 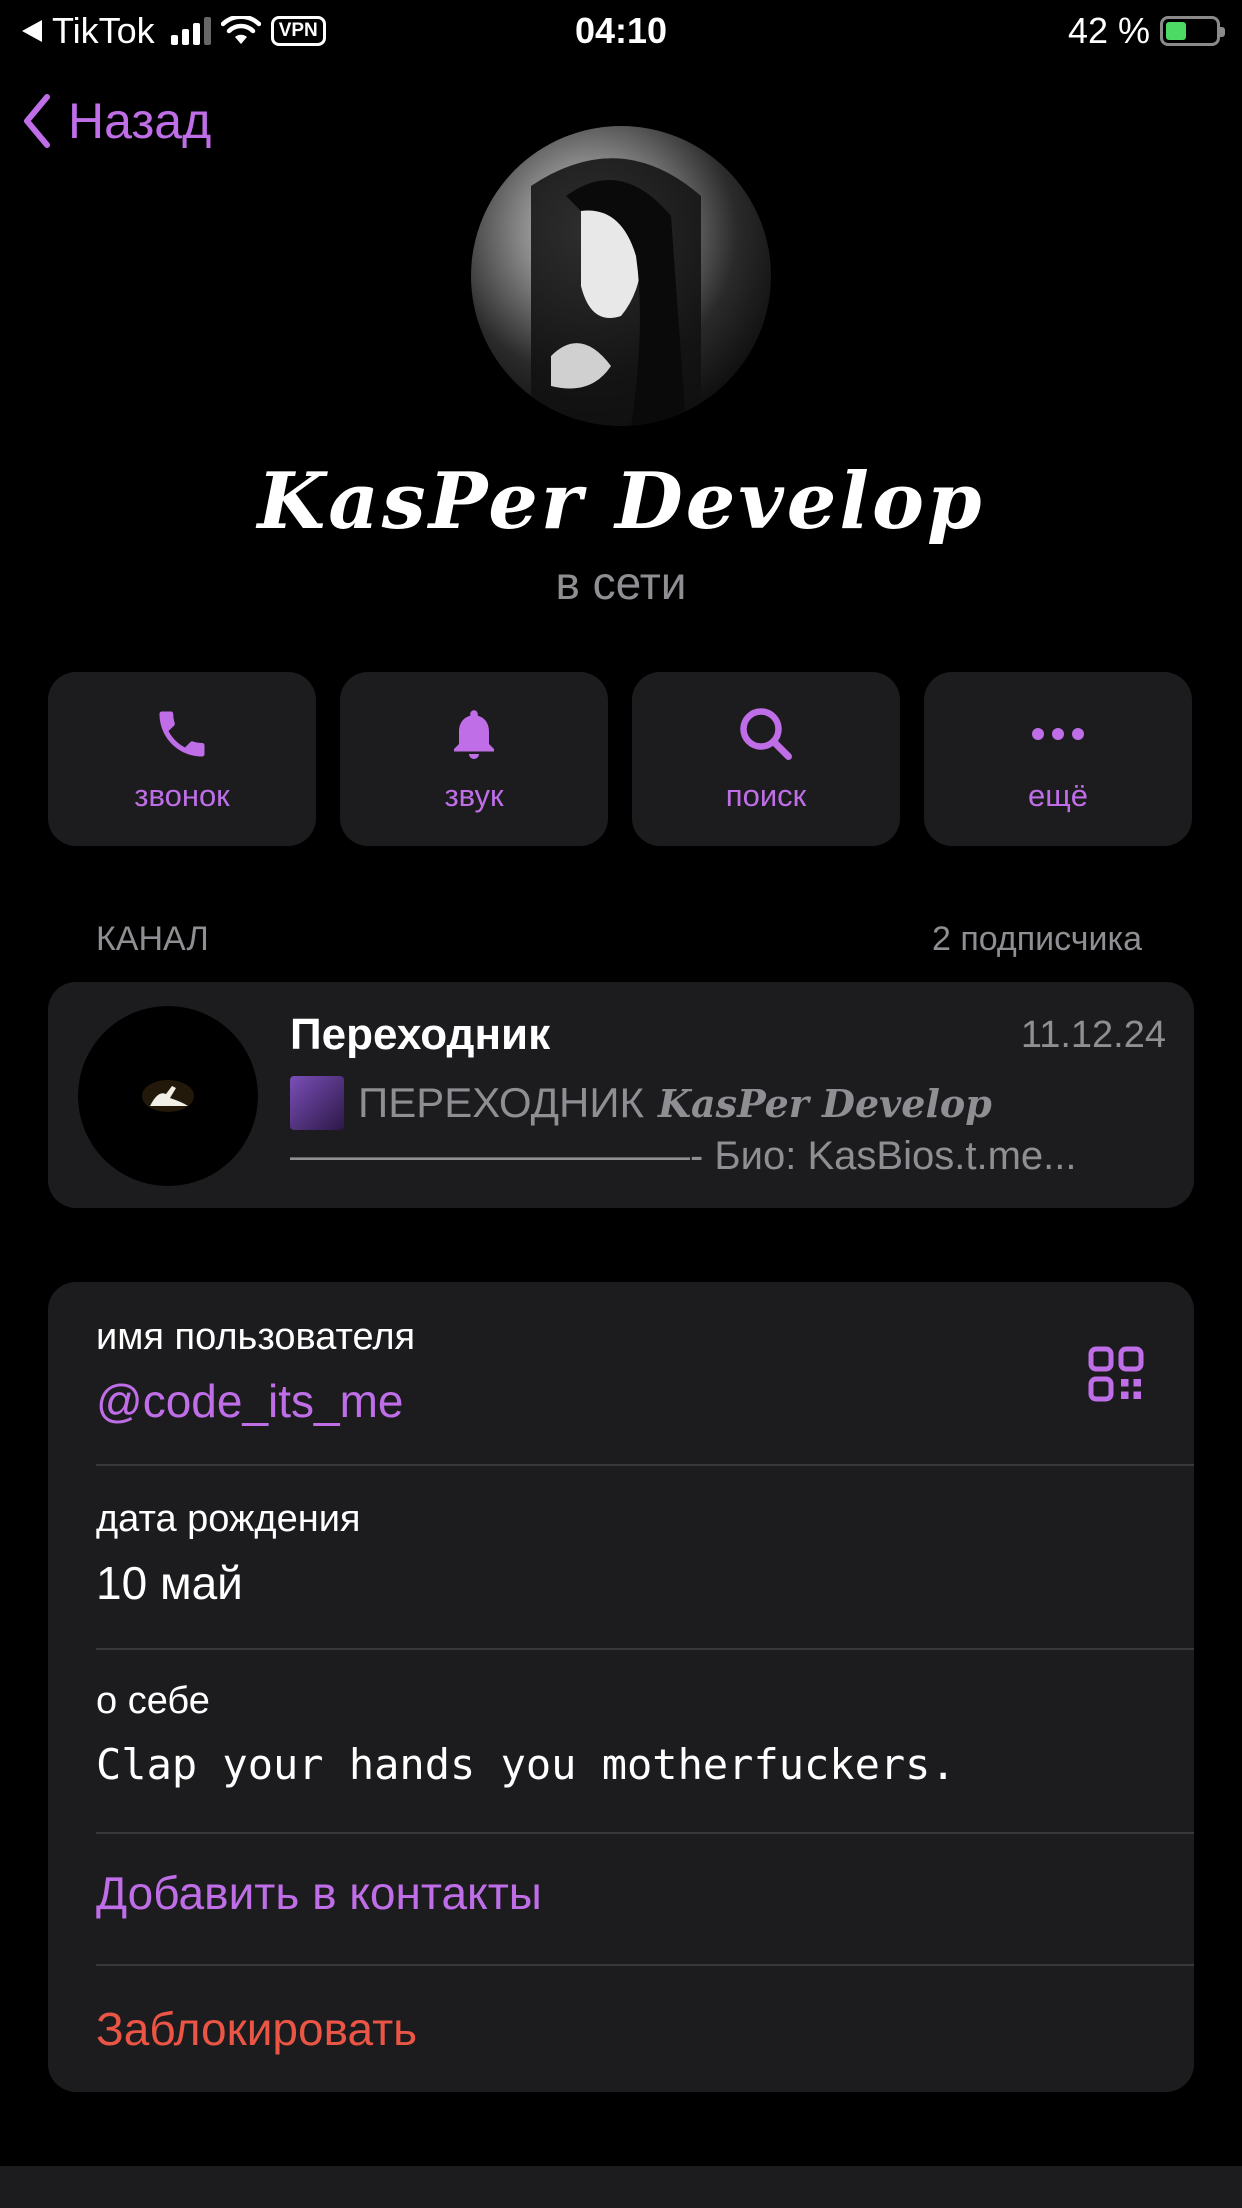 What do you see at coordinates (621, 583) in the screenshot?
I see `online-status: в сети` at bounding box center [621, 583].